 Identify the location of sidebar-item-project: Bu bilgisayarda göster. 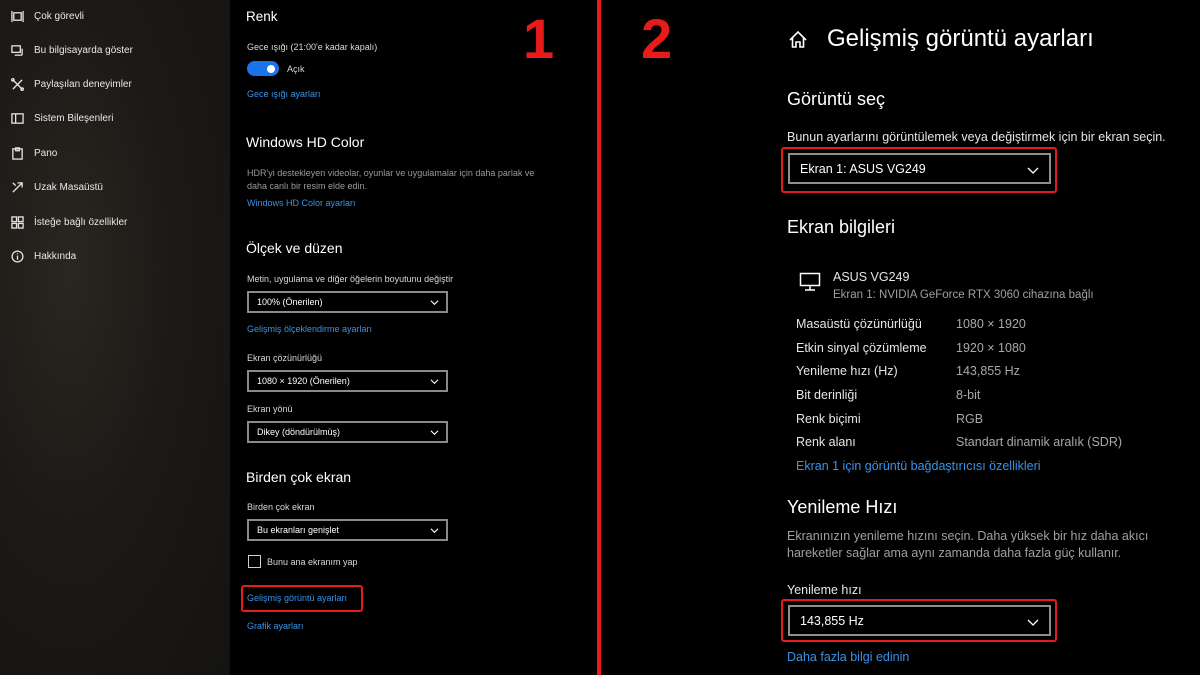
(71, 50).